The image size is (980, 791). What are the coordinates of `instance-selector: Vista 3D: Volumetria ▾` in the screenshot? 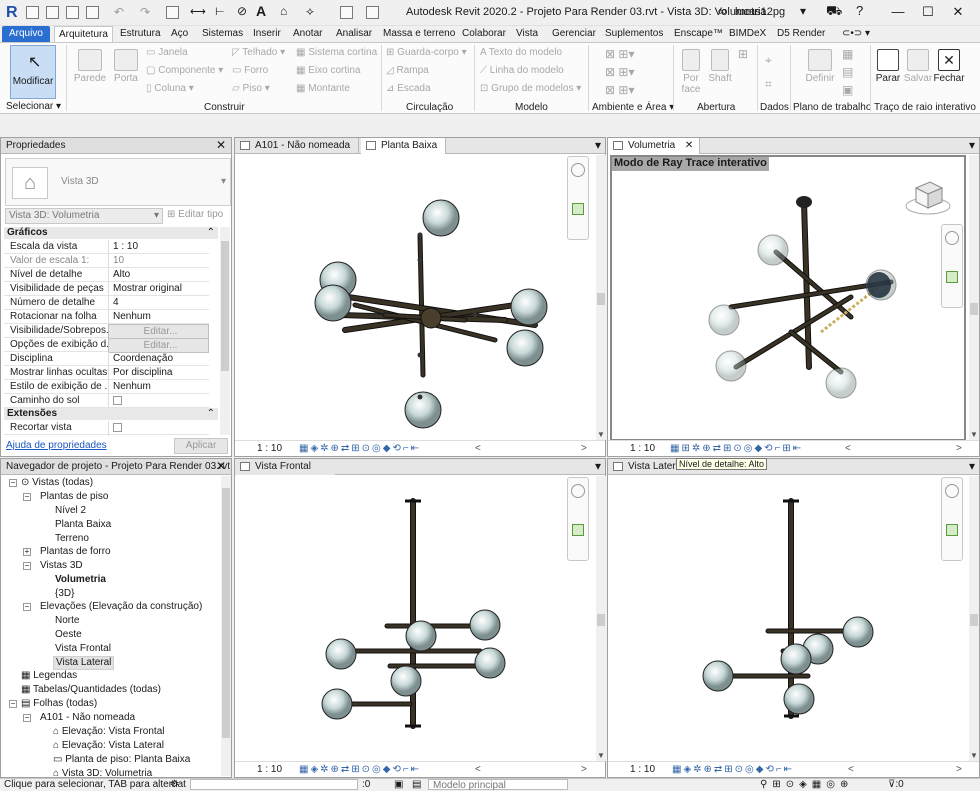 It's located at (84, 216).